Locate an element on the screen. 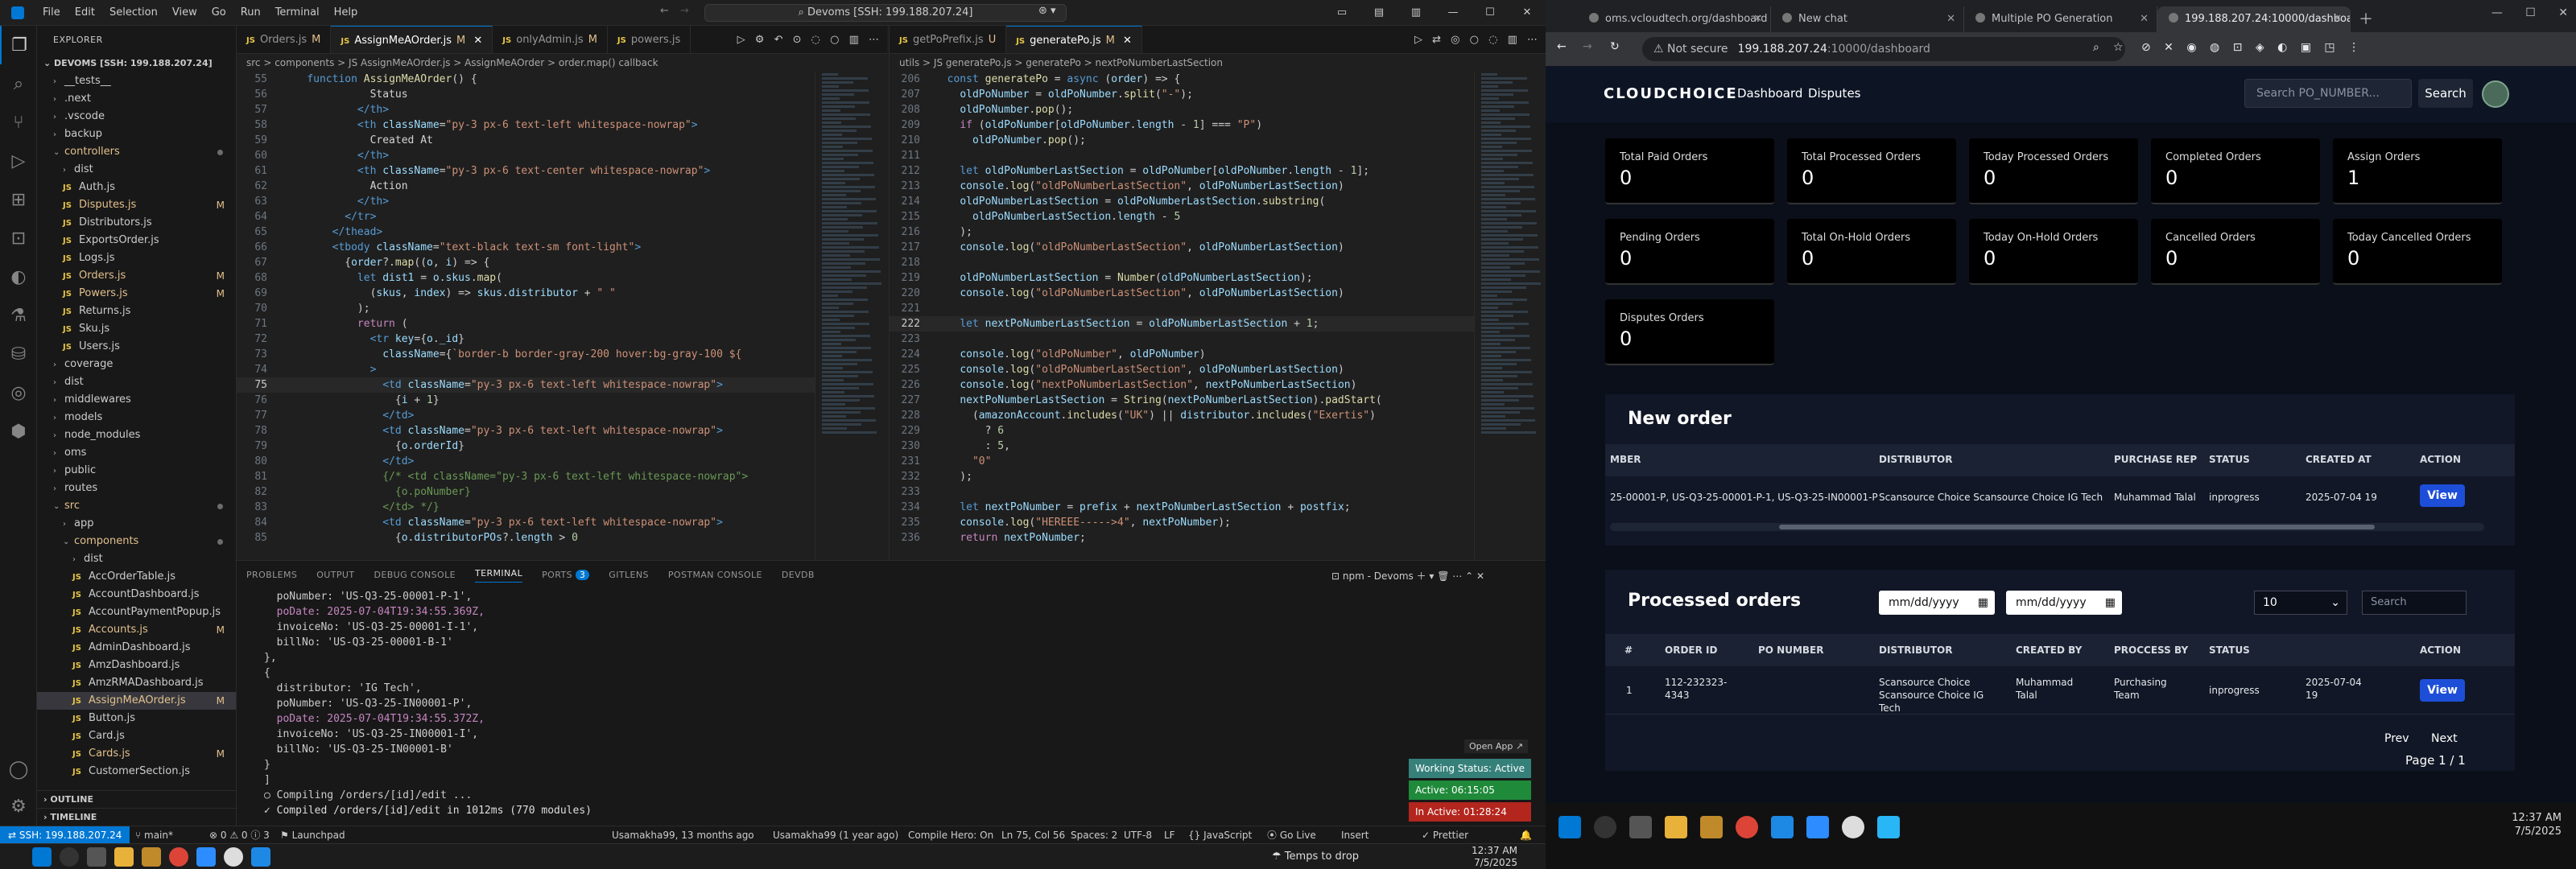 Image resolution: width=2576 pixels, height=869 pixels. view-button: View is located at coordinates (2442, 690).